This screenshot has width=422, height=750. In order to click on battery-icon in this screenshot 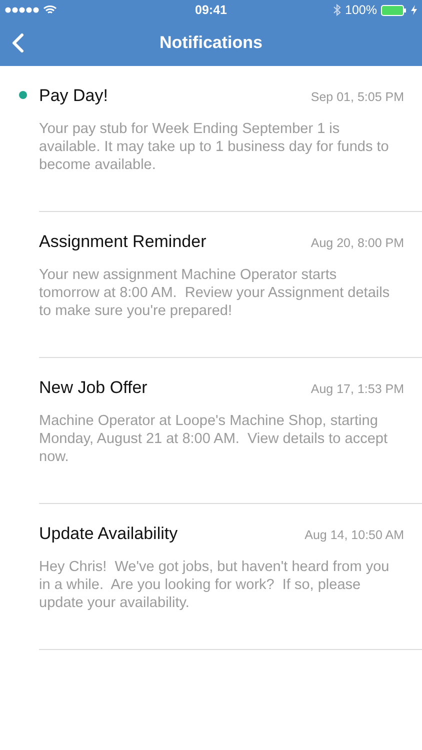, I will do `click(394, 10)`.